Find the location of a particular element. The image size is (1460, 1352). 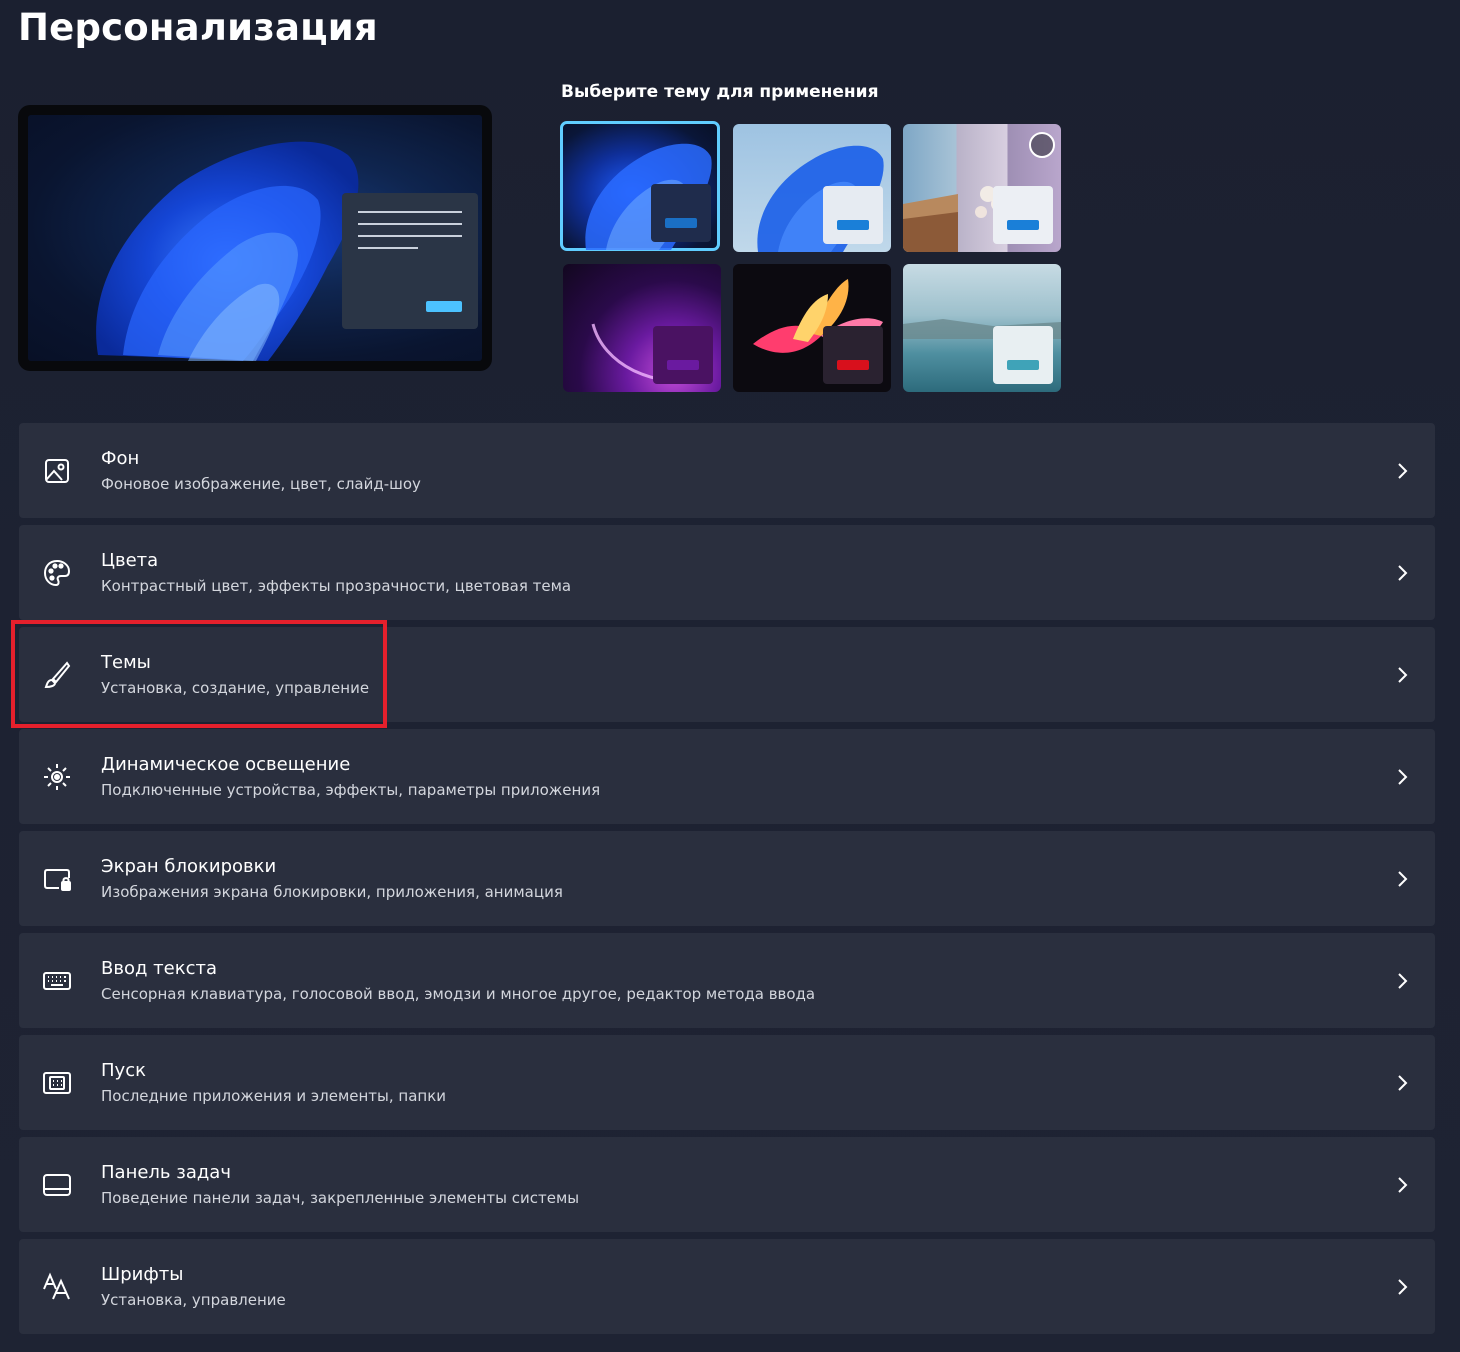

setting-title: Панель задач is located at coordinates (166, 1172).